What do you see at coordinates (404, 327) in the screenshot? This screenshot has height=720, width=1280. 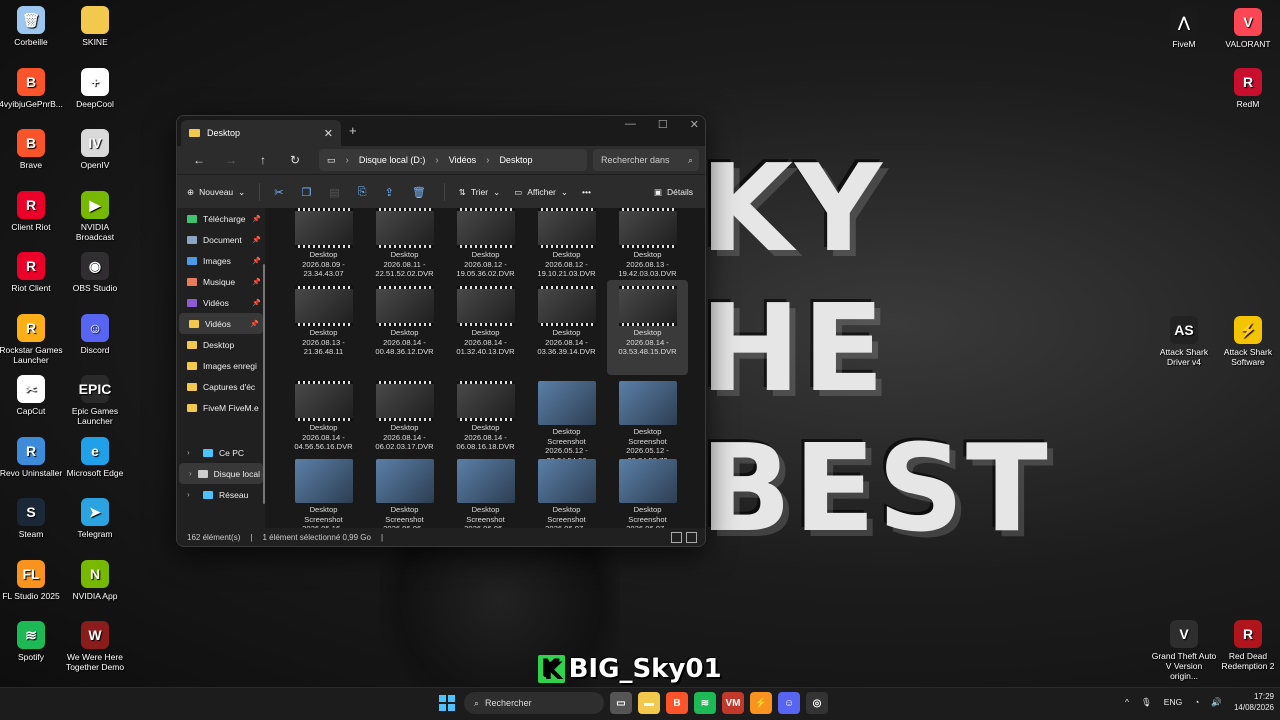 I see `file-item: Desktop 2026.08.14 -00.48.36.12.DVR` at bounding box center [404, 327].